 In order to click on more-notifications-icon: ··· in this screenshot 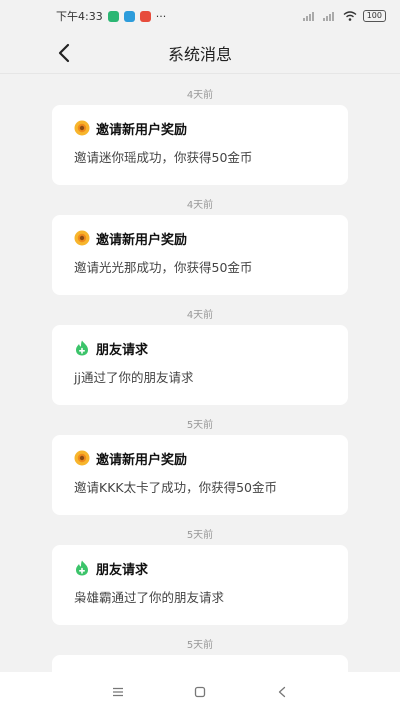, I will do `click(161, 16)`.